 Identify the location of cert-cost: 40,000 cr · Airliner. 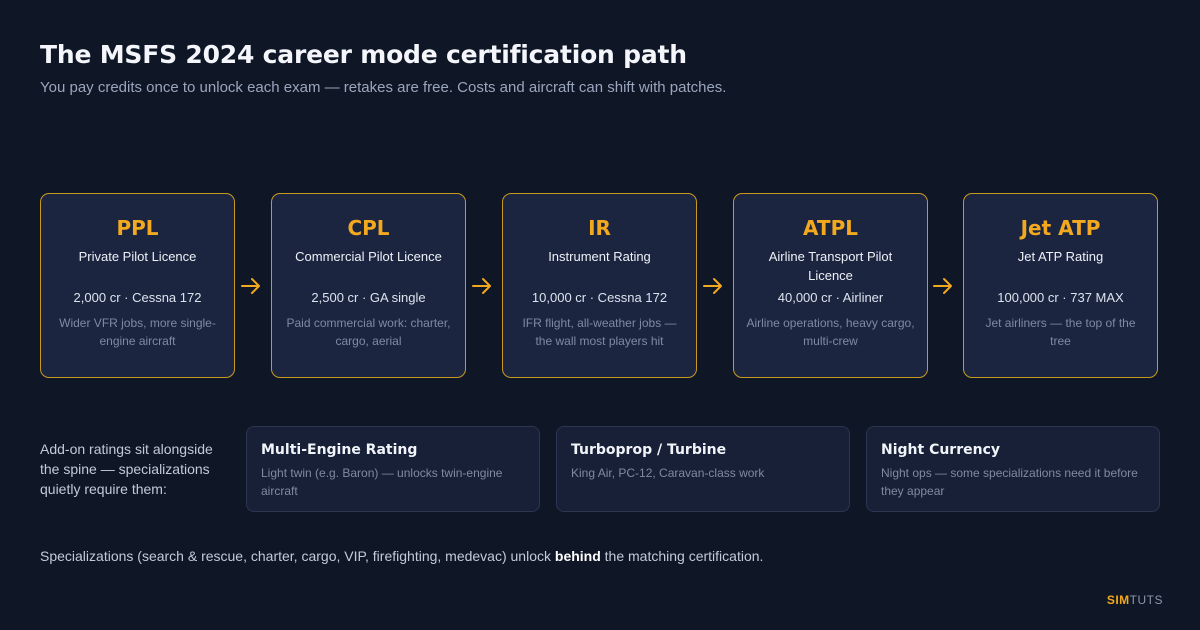
(830, 297).